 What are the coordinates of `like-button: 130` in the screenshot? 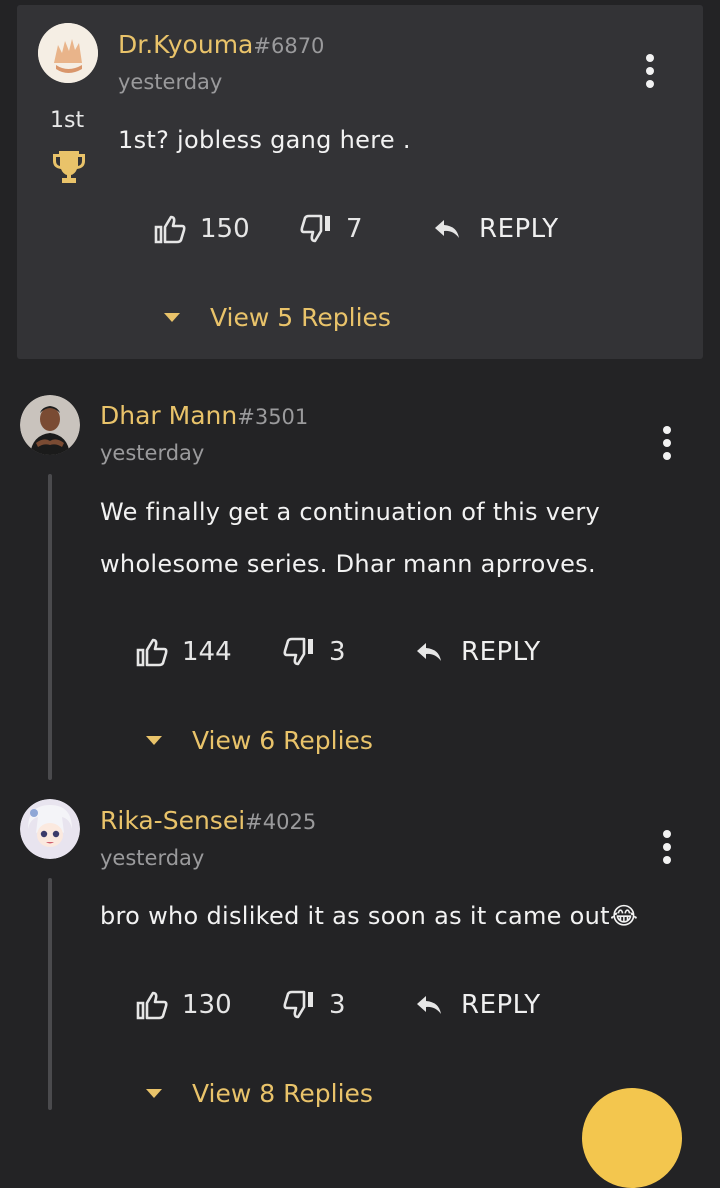 It's located at (184, 1005).